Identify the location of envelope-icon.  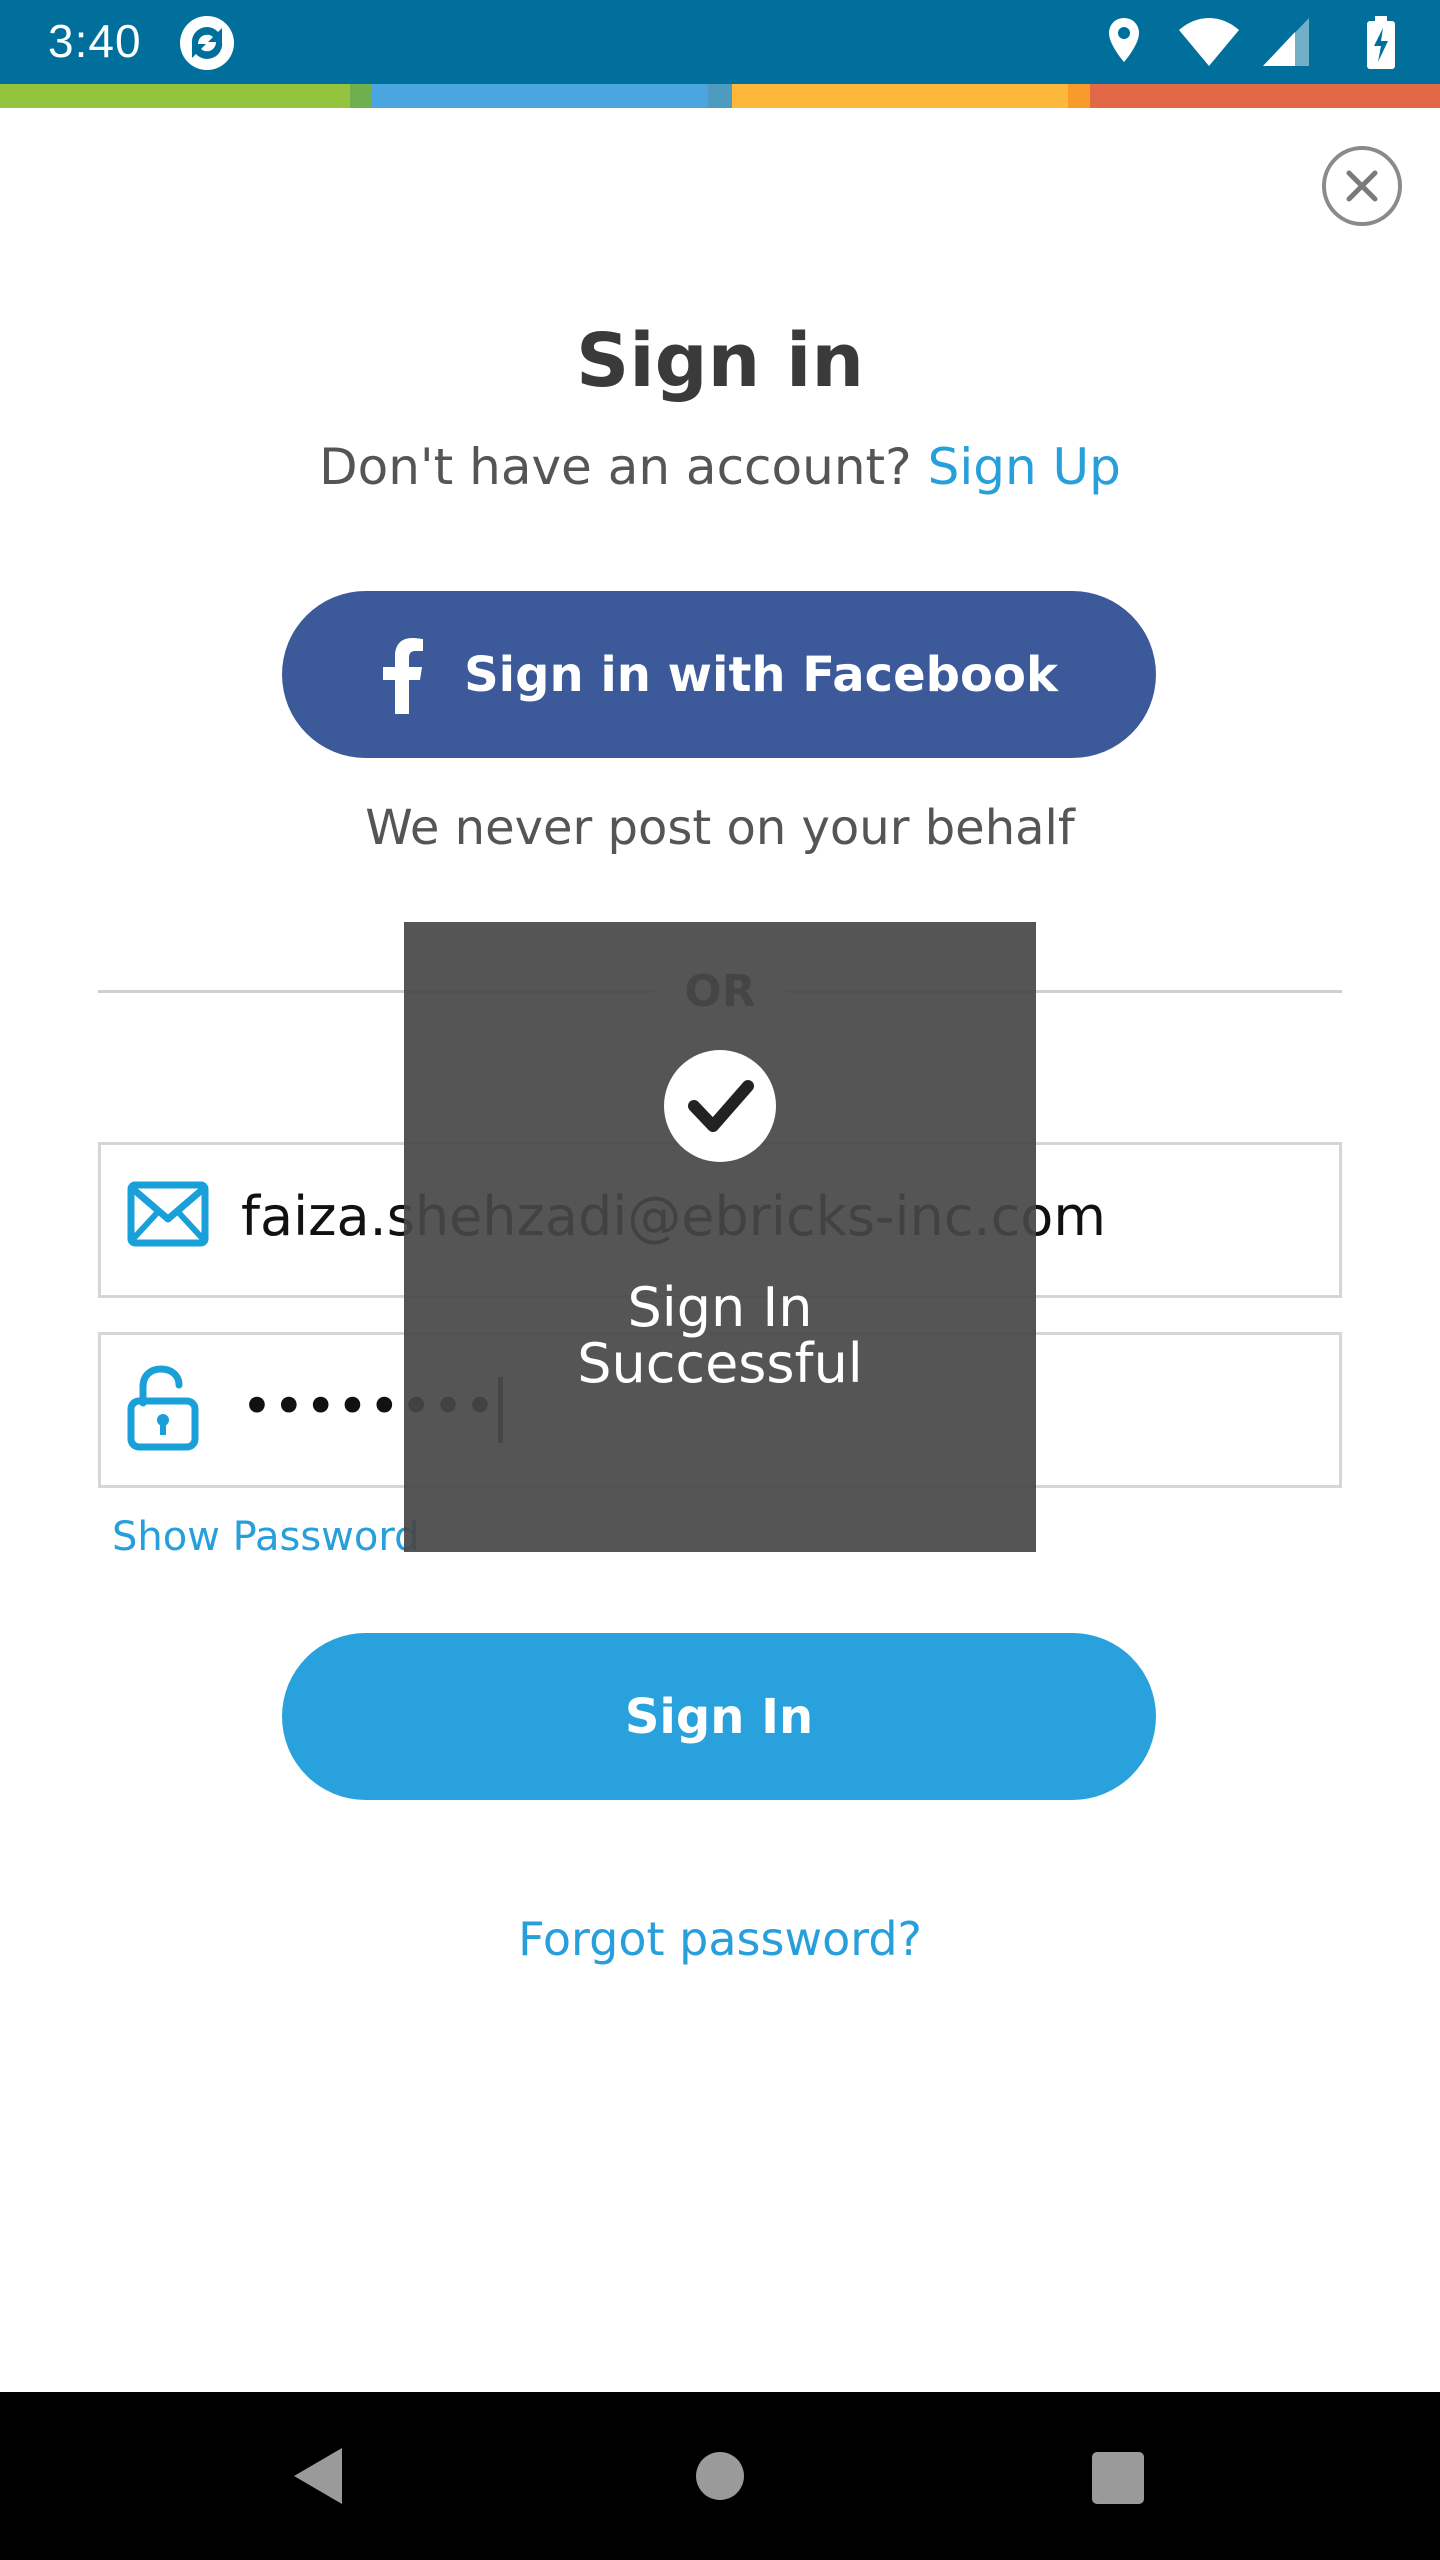
(168, 1214).